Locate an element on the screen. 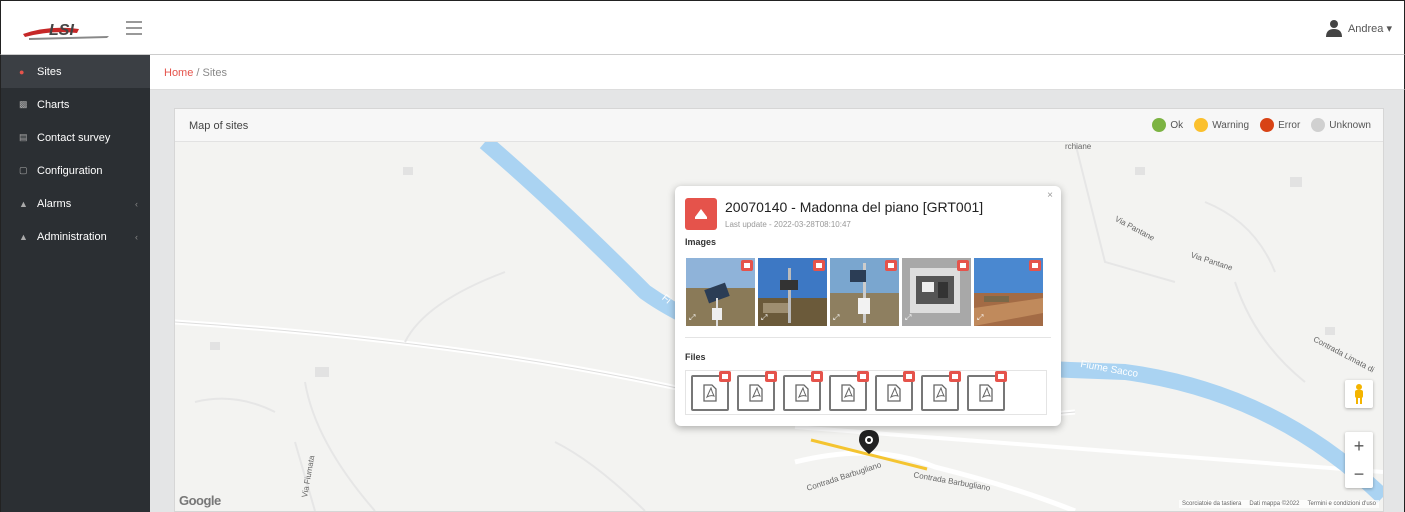  keyboard-shortcuts-link: Scorciatoie da tastiera is located at coordinates (1211, 504).